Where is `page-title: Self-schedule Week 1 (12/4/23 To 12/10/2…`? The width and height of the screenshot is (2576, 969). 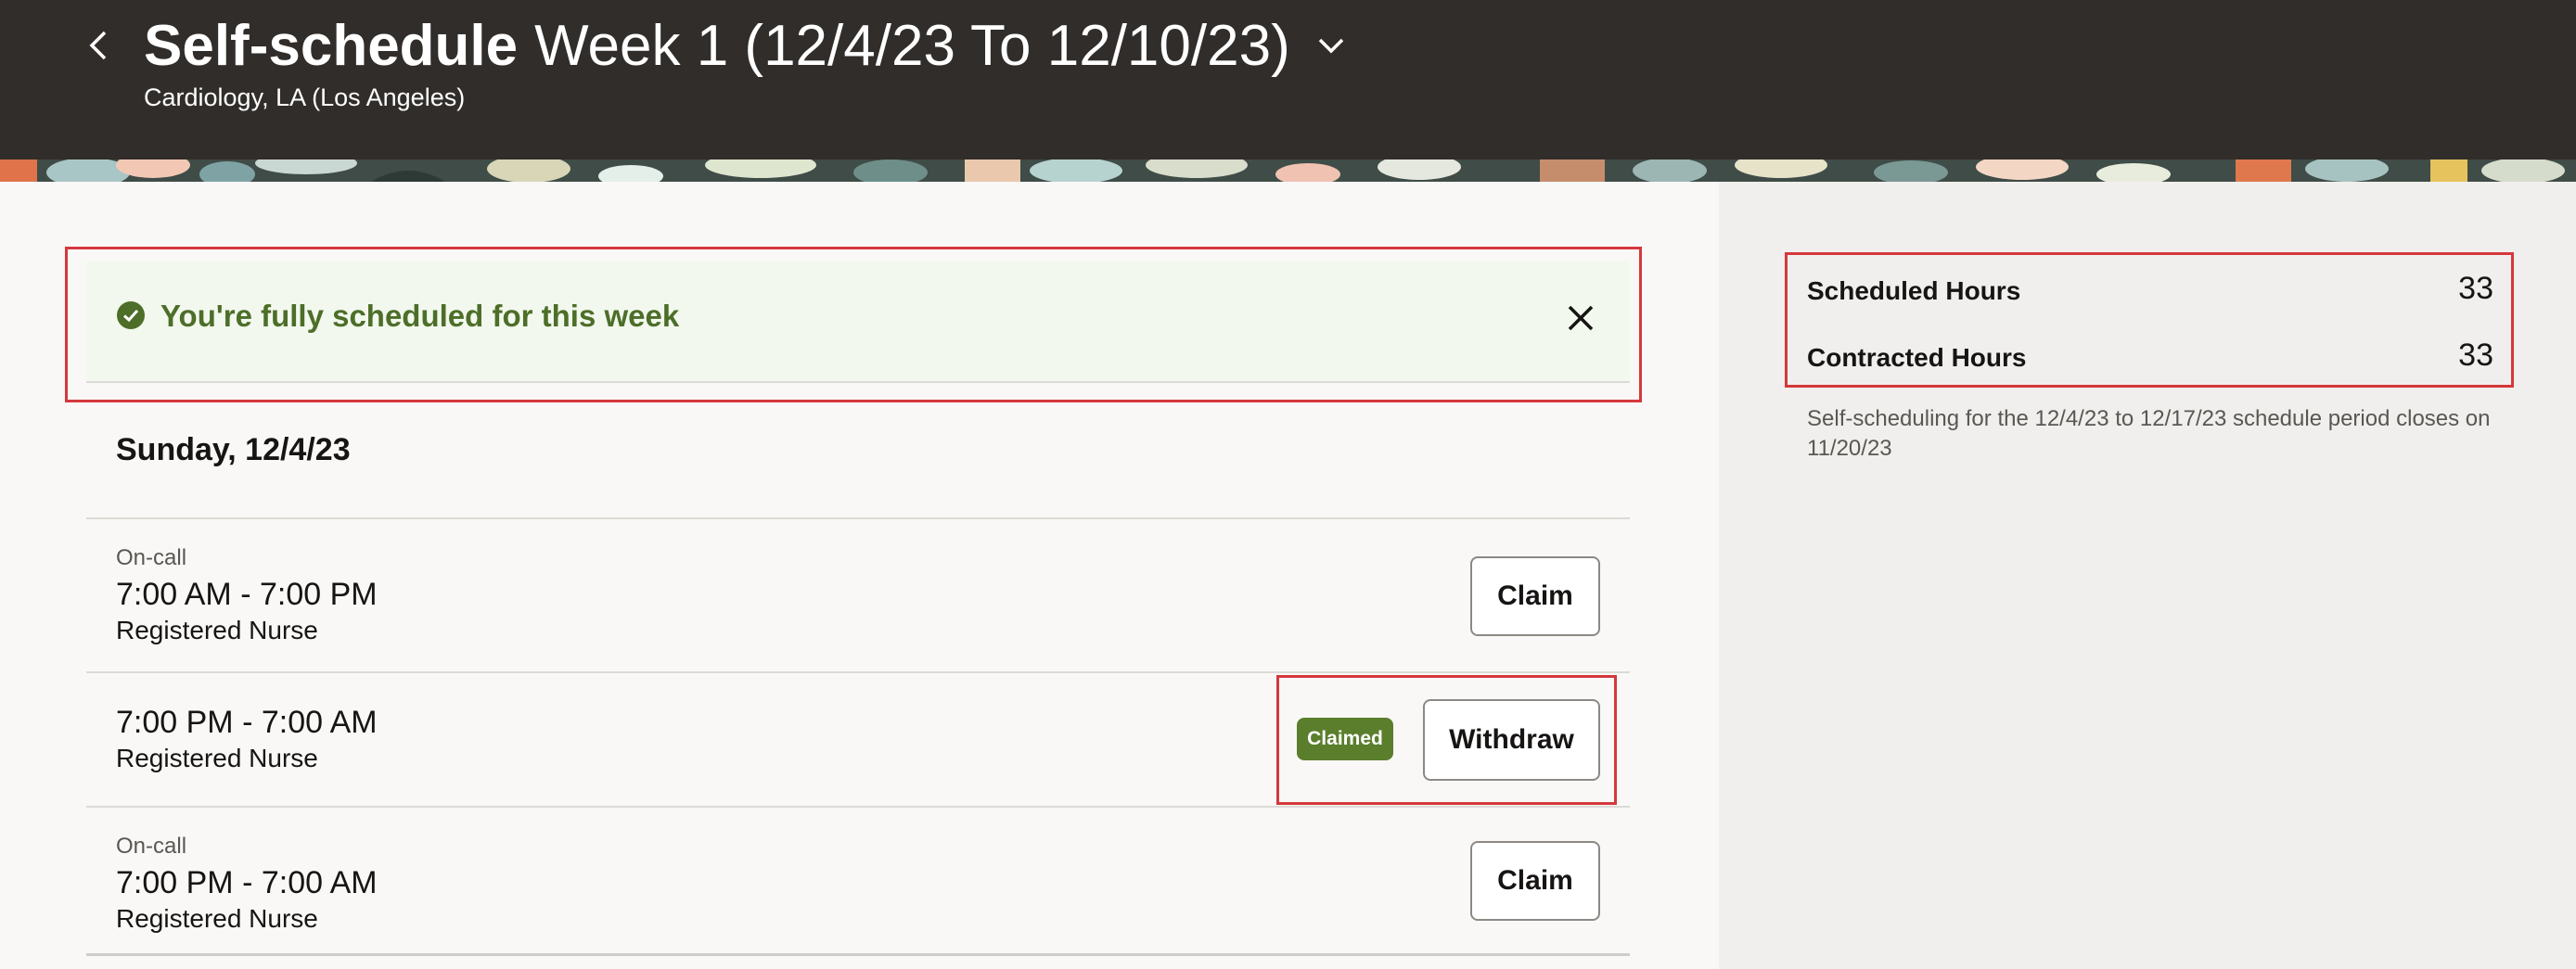
page-title: Self-schedule Week 1 (12/4/23 To 12/10/2… is located at coordinates (747, 45).